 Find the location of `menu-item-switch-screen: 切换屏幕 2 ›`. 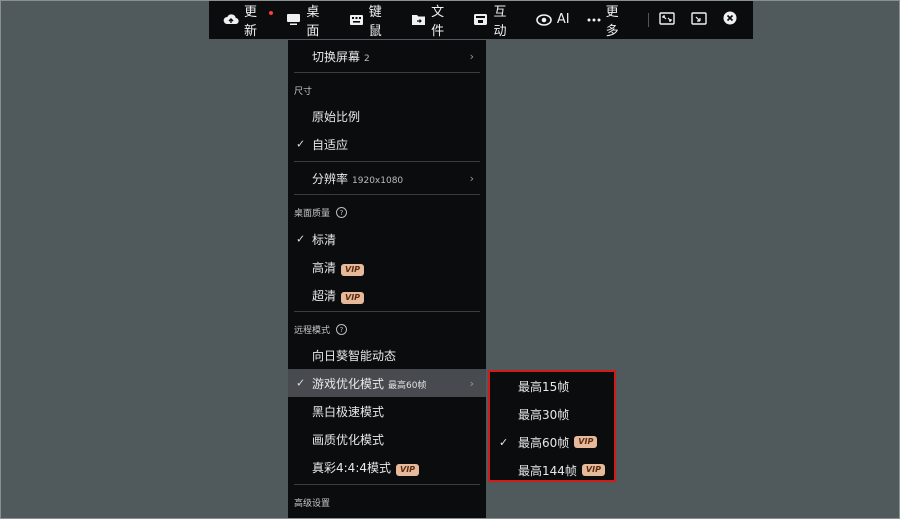

menu-item-switch-screen: 切换屏幕 2 › is located at coordinates (387, 56).